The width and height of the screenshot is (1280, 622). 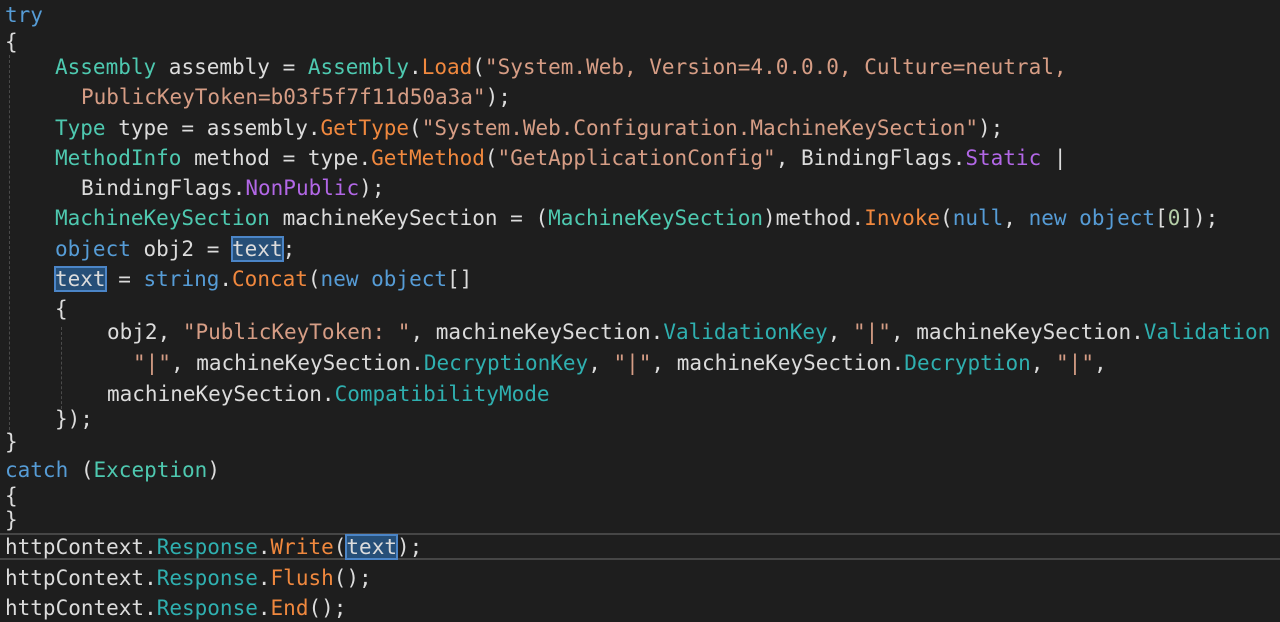 What do you see at coordinates (181, 279) in the screenshot?
I see `token: string` at bounding box center [181, 279].